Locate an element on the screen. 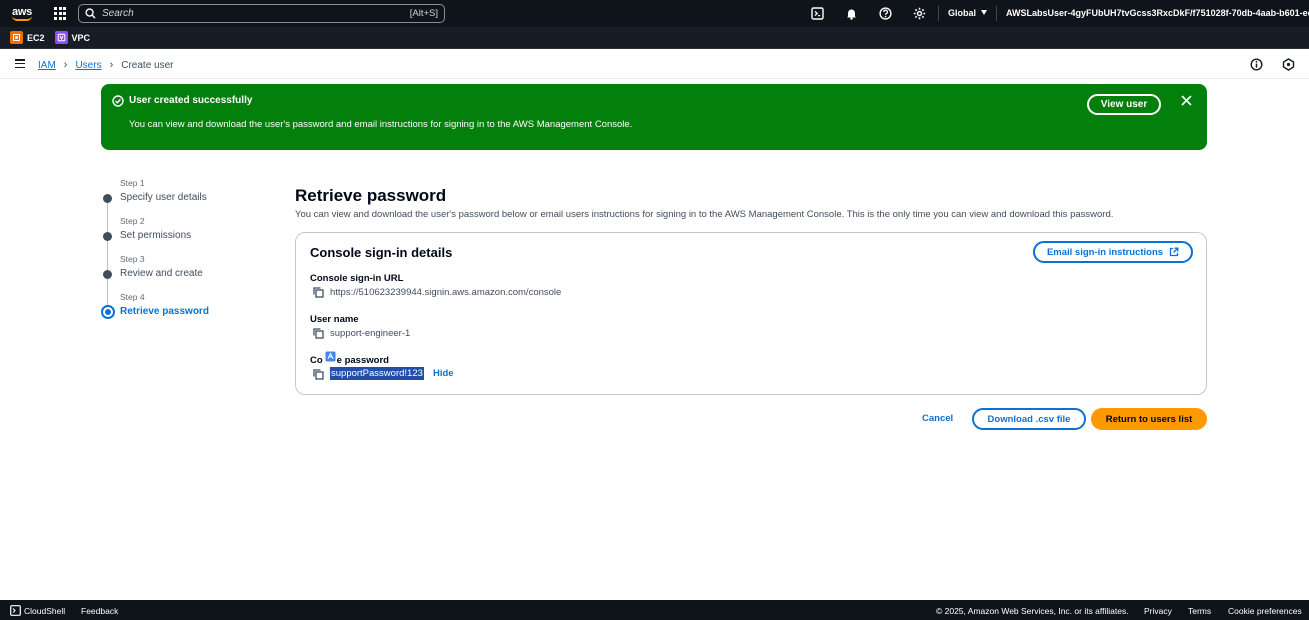 The image size is (1309, 620). favorite-vpc: VPC is located at coordinates (72, 37).